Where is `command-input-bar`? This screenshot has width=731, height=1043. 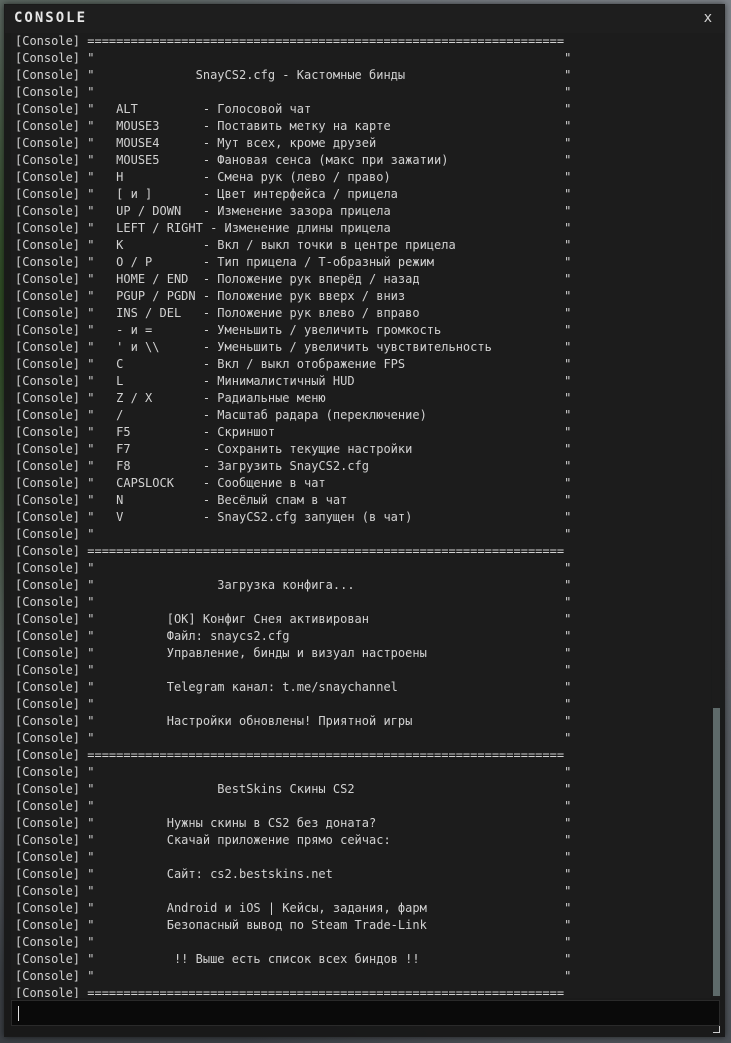
command-input-bar is located at coordinates (365, 1013).